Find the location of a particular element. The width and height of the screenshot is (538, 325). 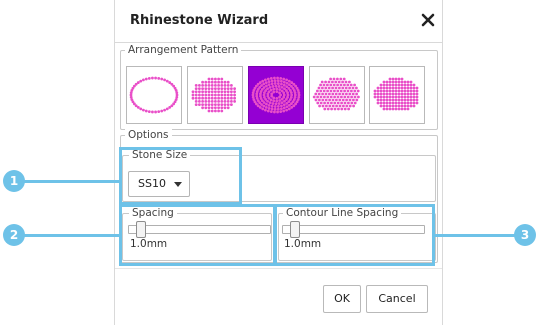

cancel-button: Cancel is located at coordinates (397, 299).